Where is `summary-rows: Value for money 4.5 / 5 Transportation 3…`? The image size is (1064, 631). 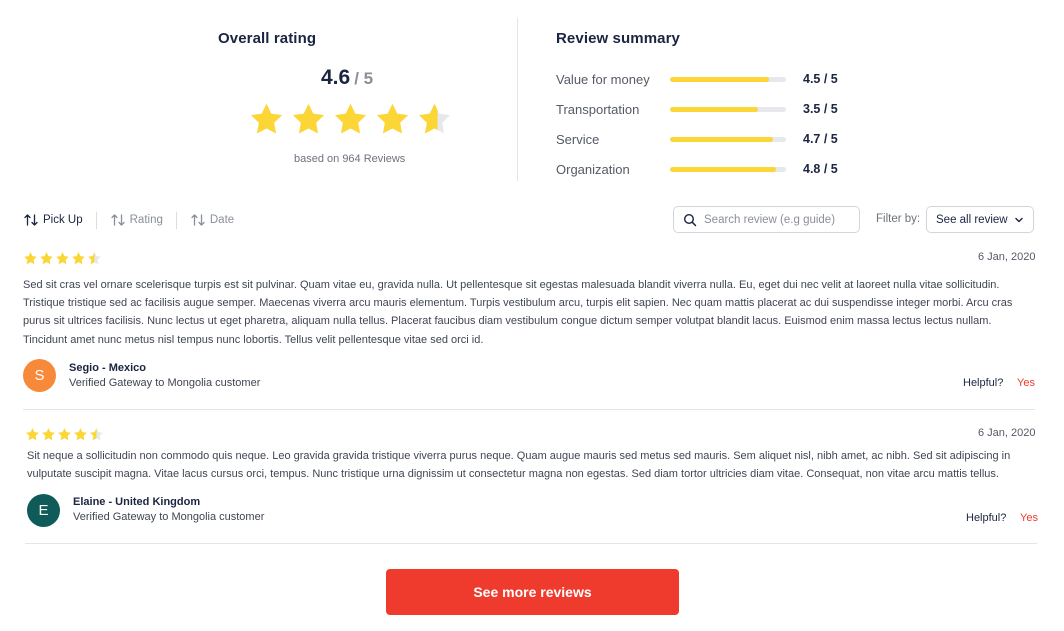
summary-rows: Value for money 4.5 / 5 Transportation 3… is located at coordinates (697, 124).